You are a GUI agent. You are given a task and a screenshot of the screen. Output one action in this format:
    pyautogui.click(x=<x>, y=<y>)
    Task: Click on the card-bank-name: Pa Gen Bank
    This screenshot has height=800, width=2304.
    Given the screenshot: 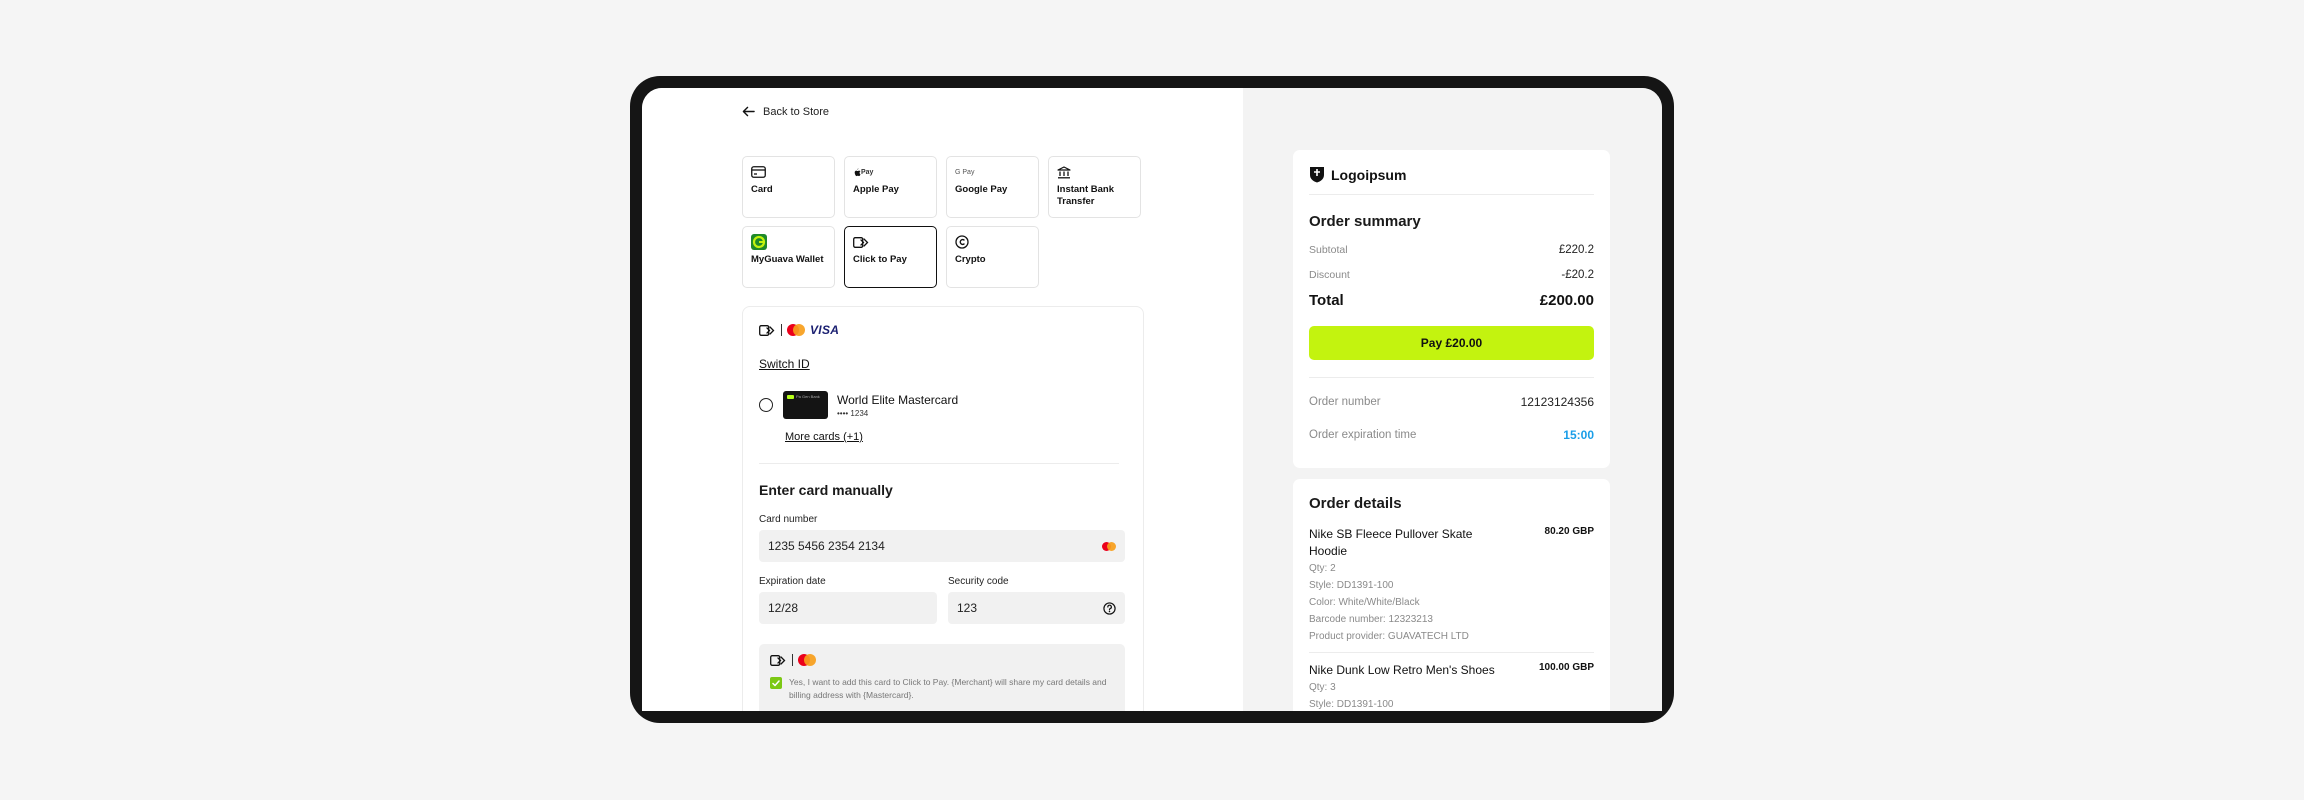 What is the action you would take?
    pyautogui.click(x=808, y=396)
    